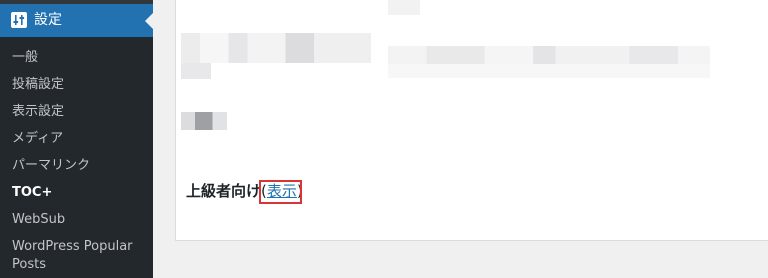  What do you see at coordinates (72, 247) in the screenshot?
I see `submenu-wordpress-popular-posts: WordPress Popular` at bounding box center [72, 247].